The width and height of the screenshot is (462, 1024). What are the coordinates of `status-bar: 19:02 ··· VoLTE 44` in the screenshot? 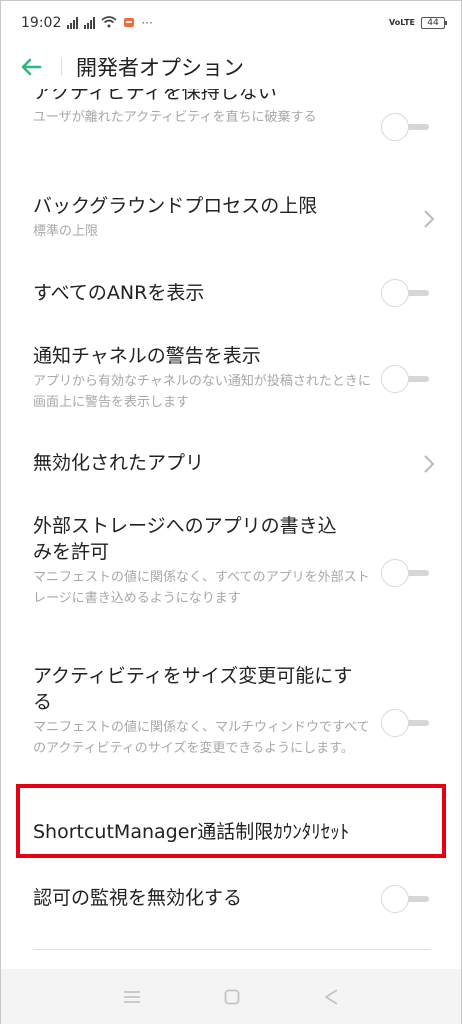 It's located at (231, 23).